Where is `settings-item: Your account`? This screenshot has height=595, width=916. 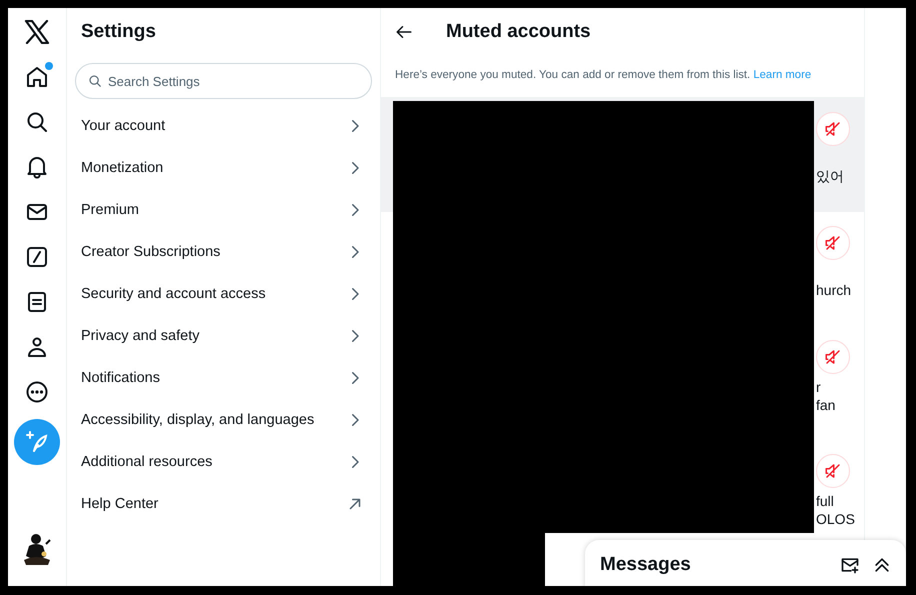 settings-item: Your account is located at coordinates (223, 126).